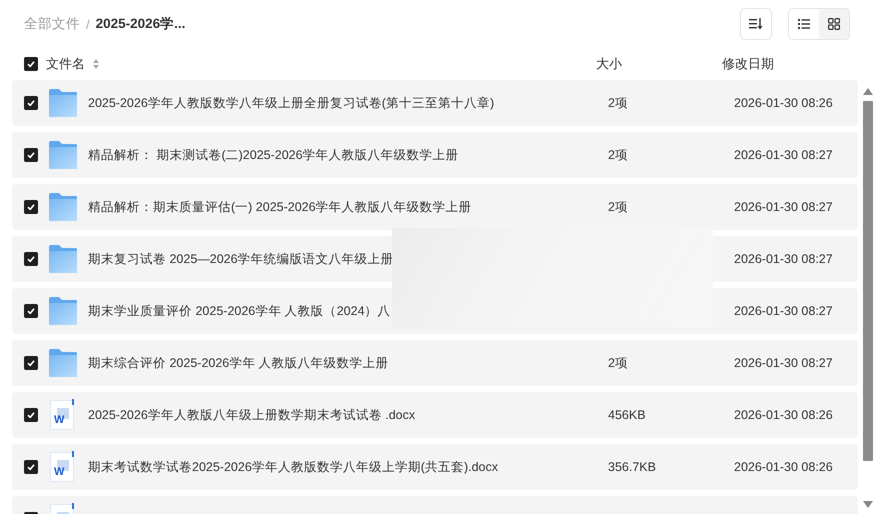 The height and width of the screenshot is (514, 874). What do you see at coordinates (239, 311) in the screenshot?
I see `file-name: 期末学业质量评价 2025-2026学年 人教版（2024）八` at bounding box center [239, 311].